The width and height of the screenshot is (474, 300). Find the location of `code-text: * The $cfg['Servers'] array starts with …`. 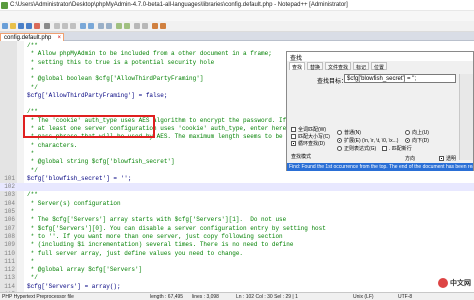

code-text: * The $cfg['Servers'] array starts with … is located at coordinates (157, 220).